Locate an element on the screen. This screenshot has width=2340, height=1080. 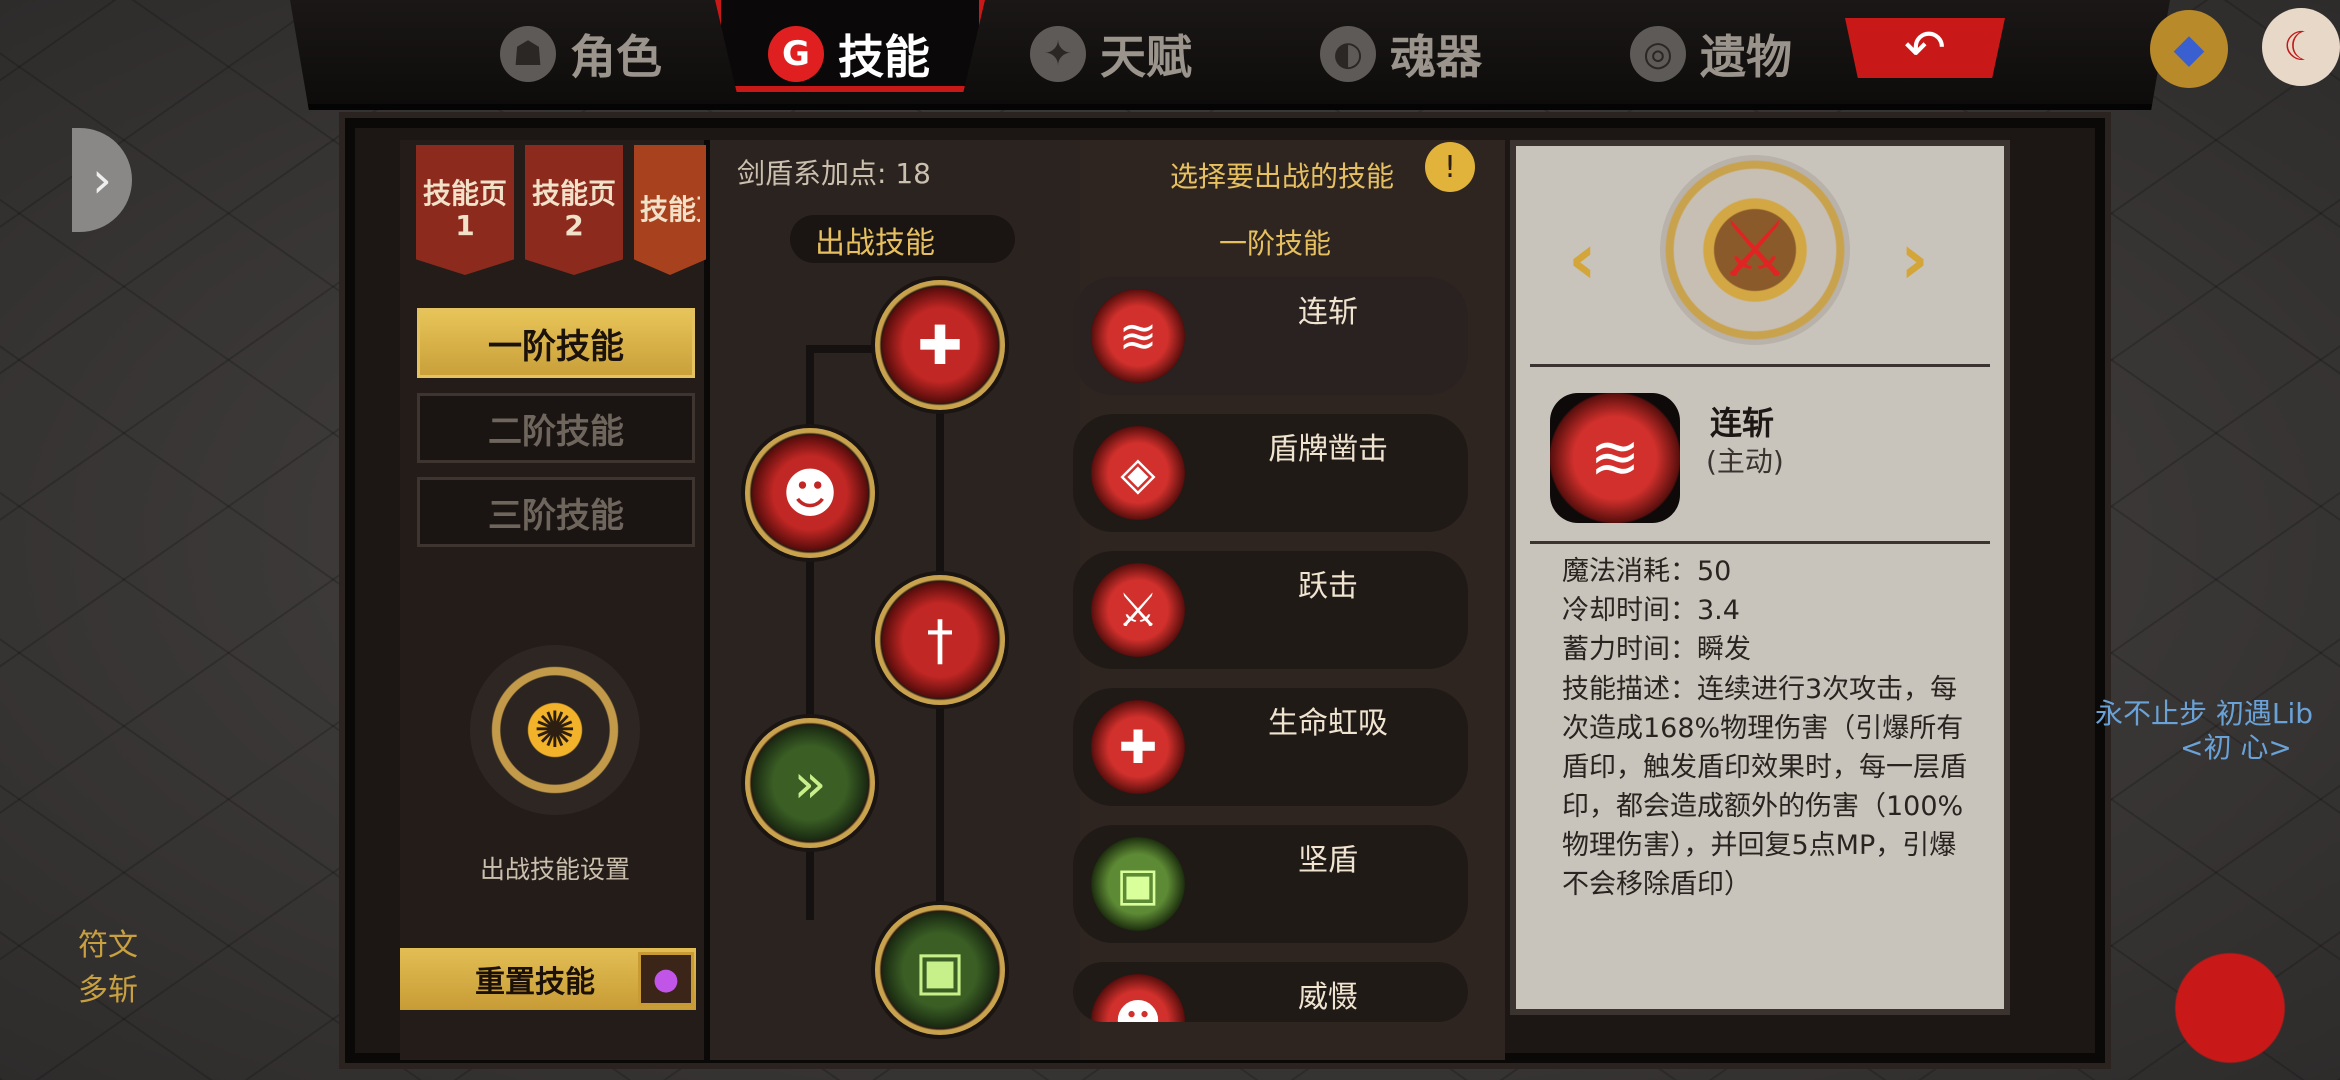
tab-relic: ◎ 遗物 is located at coordinates (1711, 54).